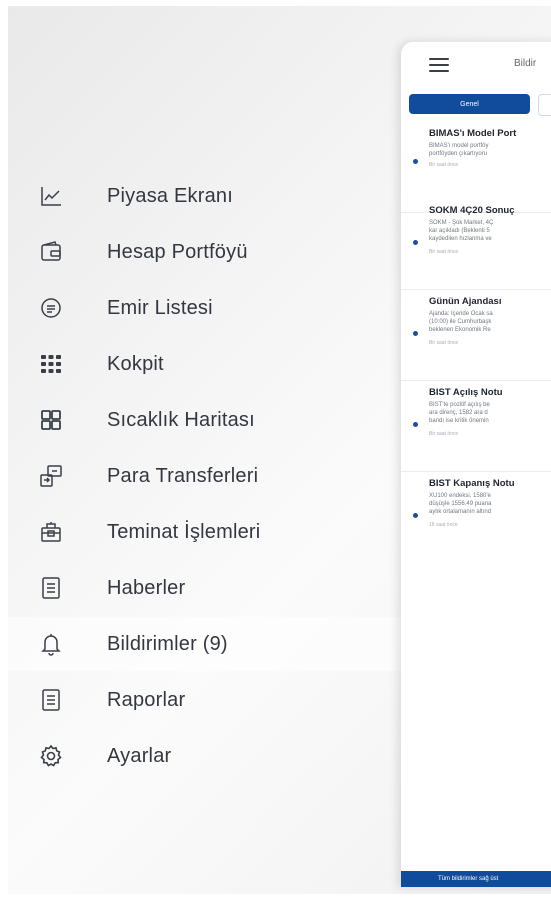  Describe the element at coordinates (459, 231) in the screenshot. I see `notification-line: kar açıkladı (Beklenti 5` at that location.